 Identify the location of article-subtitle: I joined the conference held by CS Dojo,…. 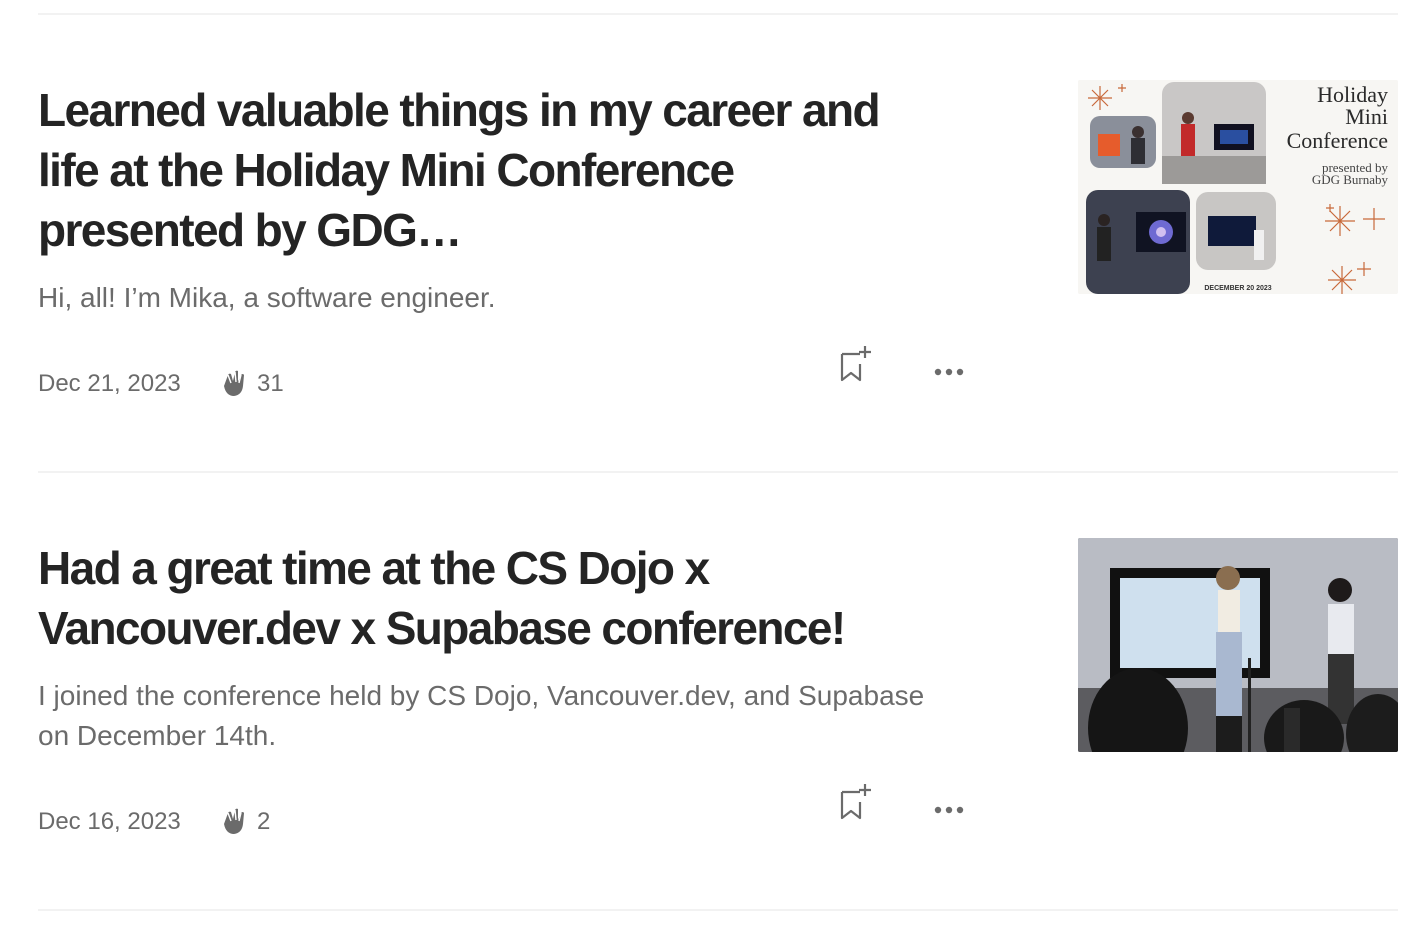
(488, 716).